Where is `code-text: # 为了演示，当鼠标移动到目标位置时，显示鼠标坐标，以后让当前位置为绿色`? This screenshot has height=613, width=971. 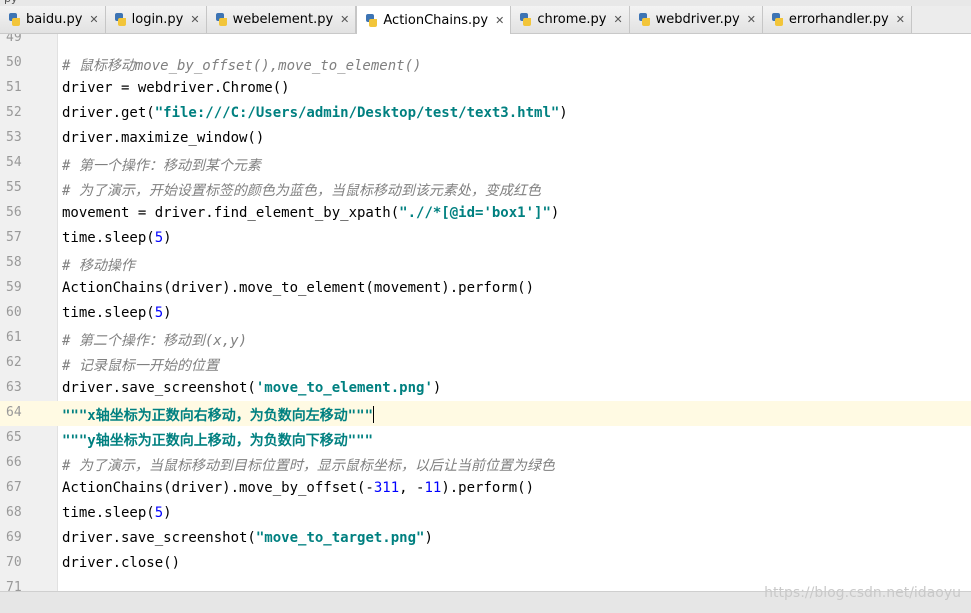 code-text: # 为了演示，当鼠标移动到目标位置时，显示鼠标坐标，以后让当前位置为绿色 is located at coordinates (308, 465).